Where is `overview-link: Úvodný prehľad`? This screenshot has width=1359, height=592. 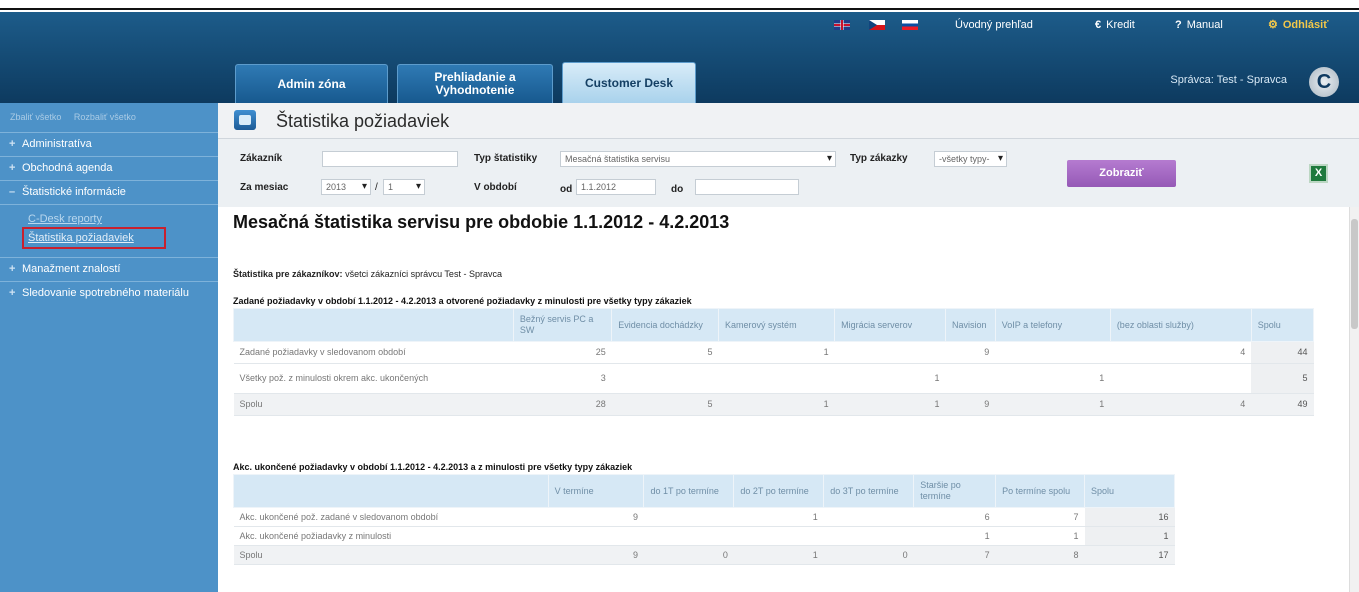 overview-link: Úvodný prehľad is located at coordinates (994, 25).